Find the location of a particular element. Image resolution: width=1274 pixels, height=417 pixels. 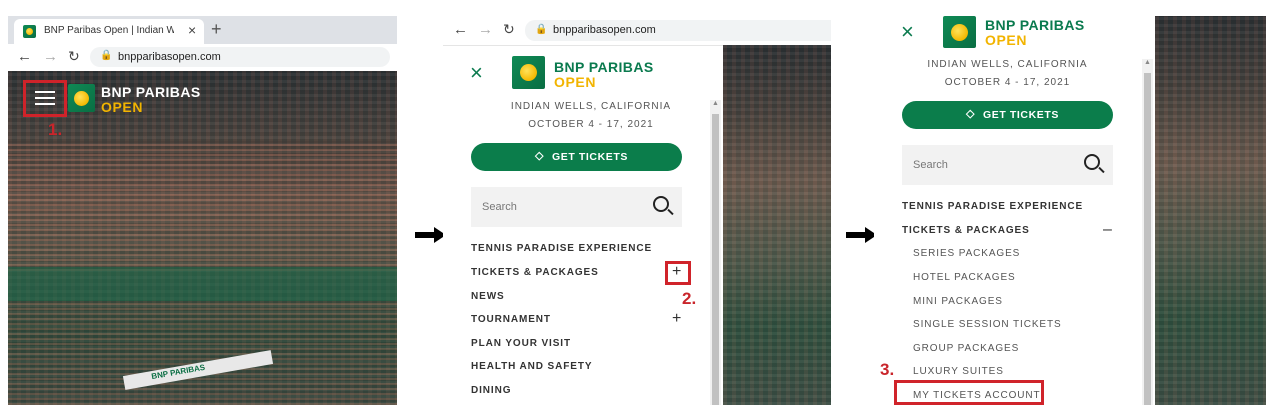

tab-title: BNP Paribas Open | Indian Wells is located at coordinates (109, 30).